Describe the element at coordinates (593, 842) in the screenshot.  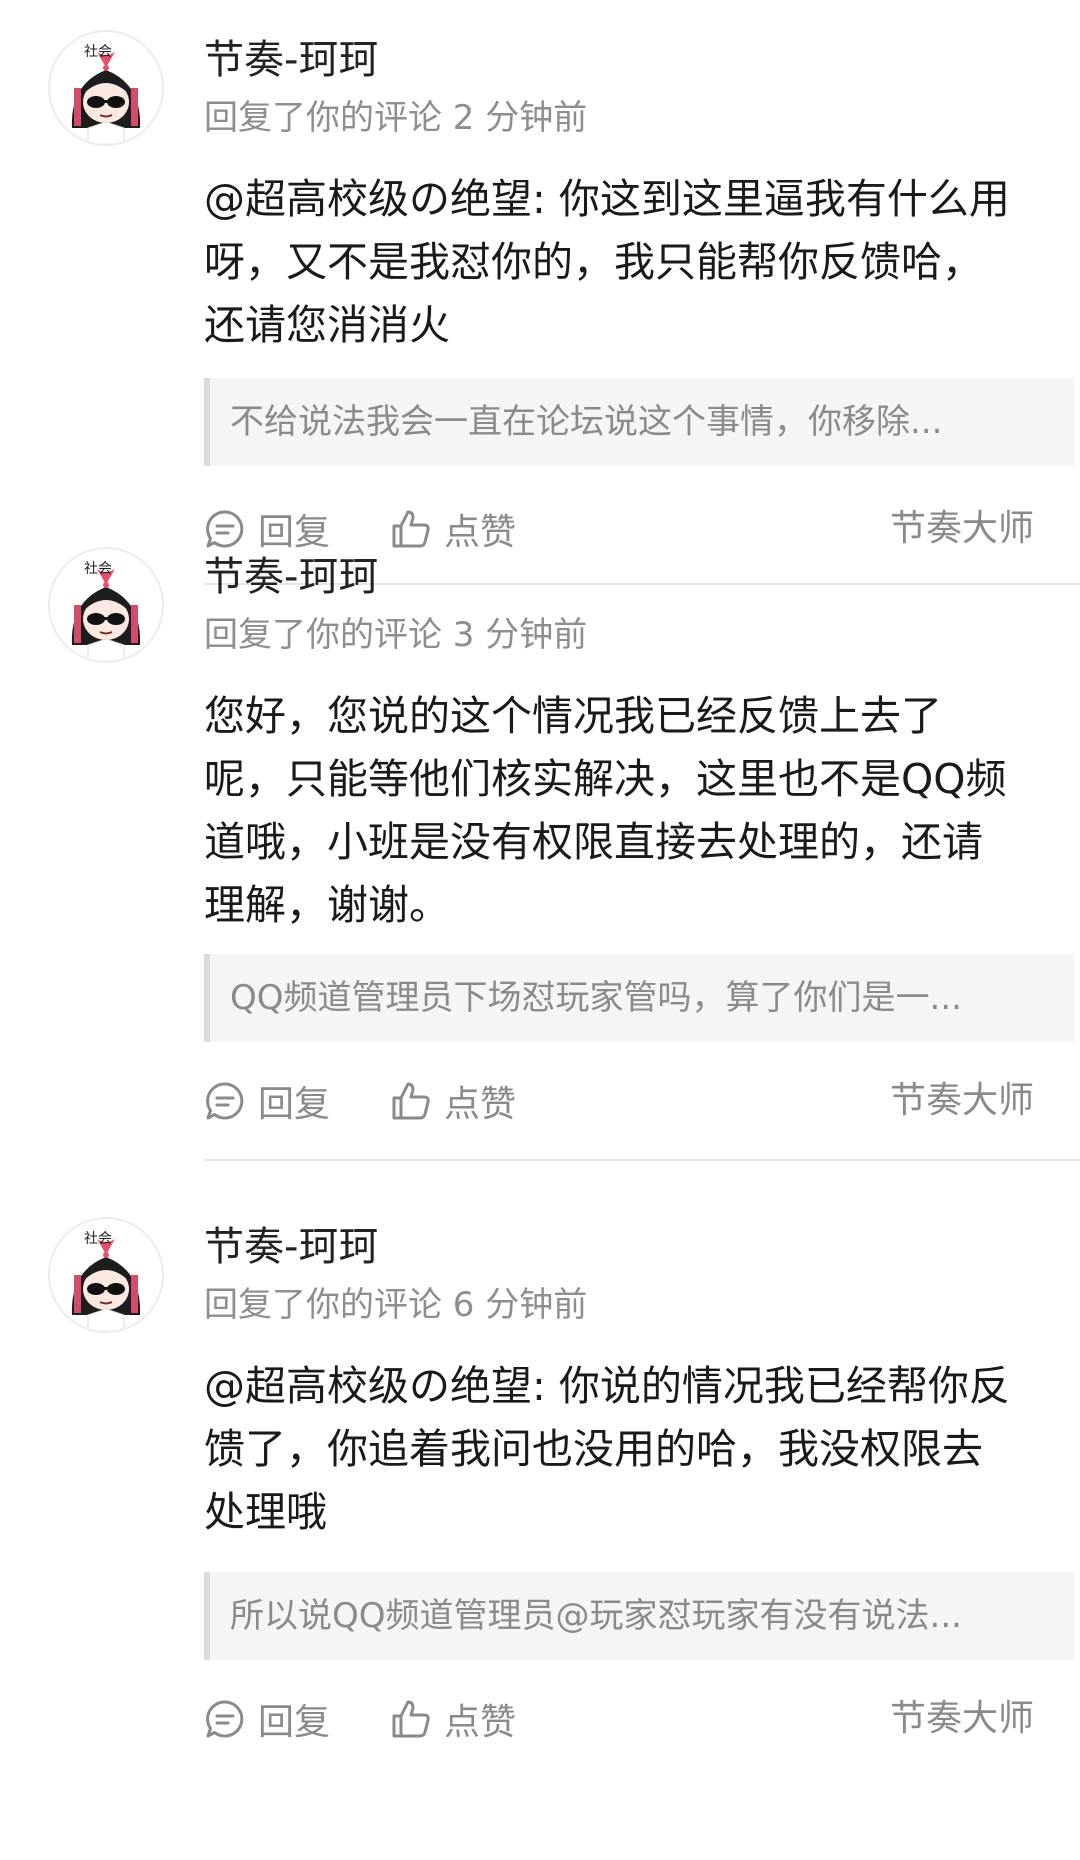
I see `comment-body-line: 道哦，小班是没有权限直接去处理的，还请` at that location.